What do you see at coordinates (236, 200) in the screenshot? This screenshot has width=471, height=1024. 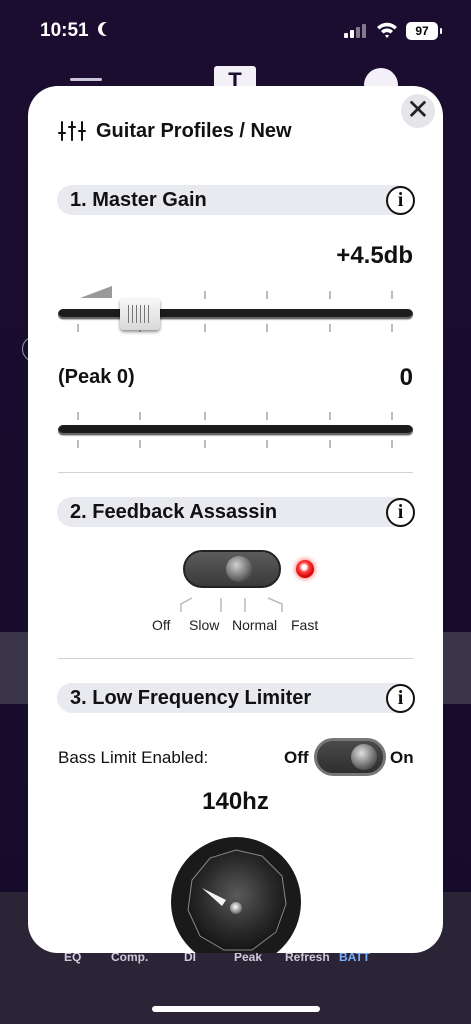 I see `section-master-gain: 1. Master Gain i` at bounding box center [236, 200].